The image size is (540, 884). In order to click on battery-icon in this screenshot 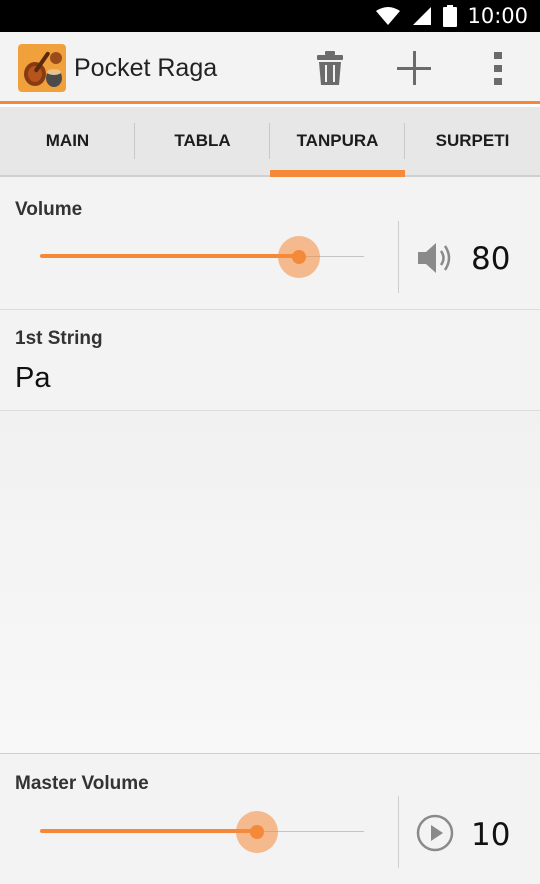, I will do `click(450, 16)`.